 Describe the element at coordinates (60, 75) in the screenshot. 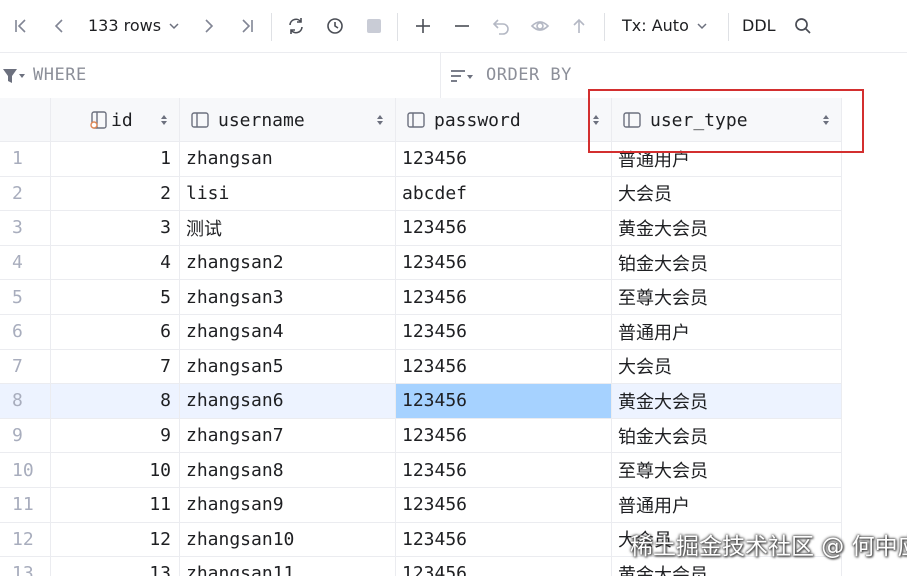

I see `where-input: WHERE` at that location.